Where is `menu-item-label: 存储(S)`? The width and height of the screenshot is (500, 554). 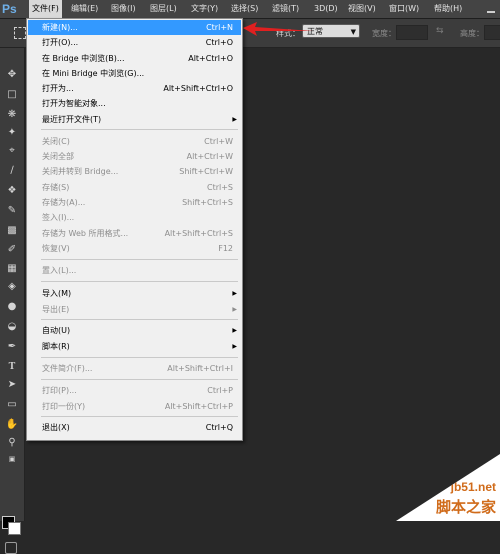 menu-item-label: 存储(S) is located at coordinates (56, 187).